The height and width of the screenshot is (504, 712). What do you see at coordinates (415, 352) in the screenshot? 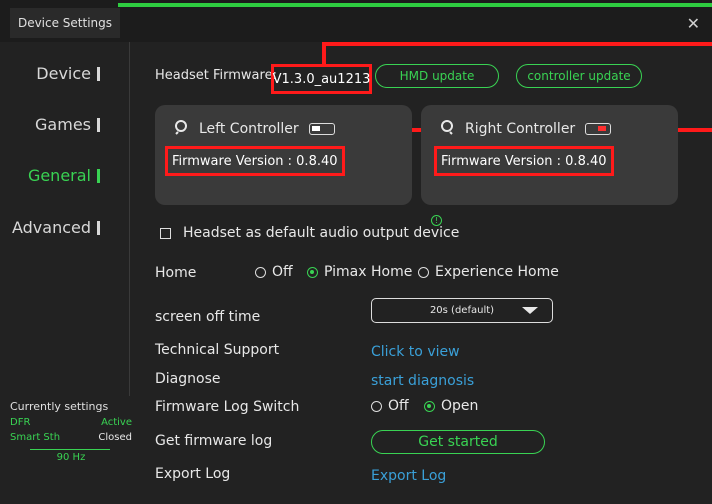
I see `technical-support-link: Click to view` at bounding box center [415, 352].